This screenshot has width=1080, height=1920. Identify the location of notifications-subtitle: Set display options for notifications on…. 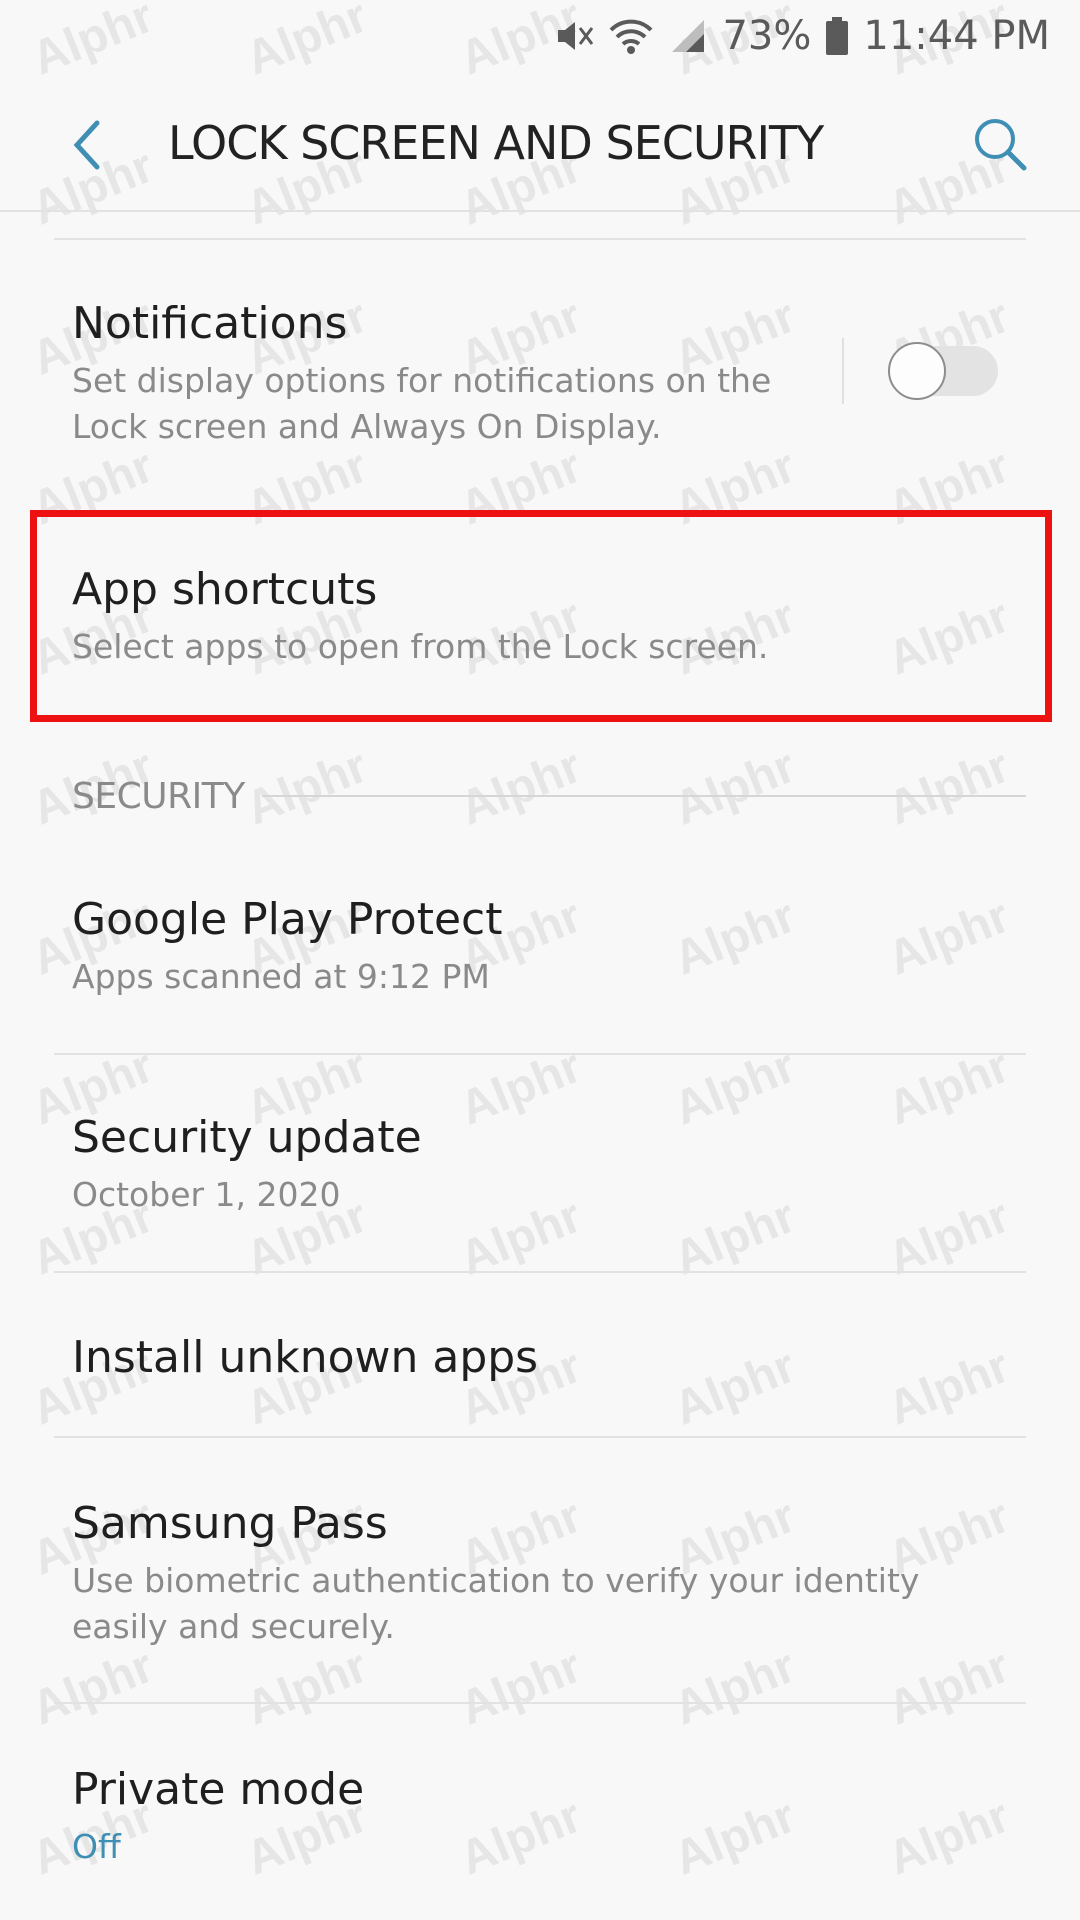
(422, 403).